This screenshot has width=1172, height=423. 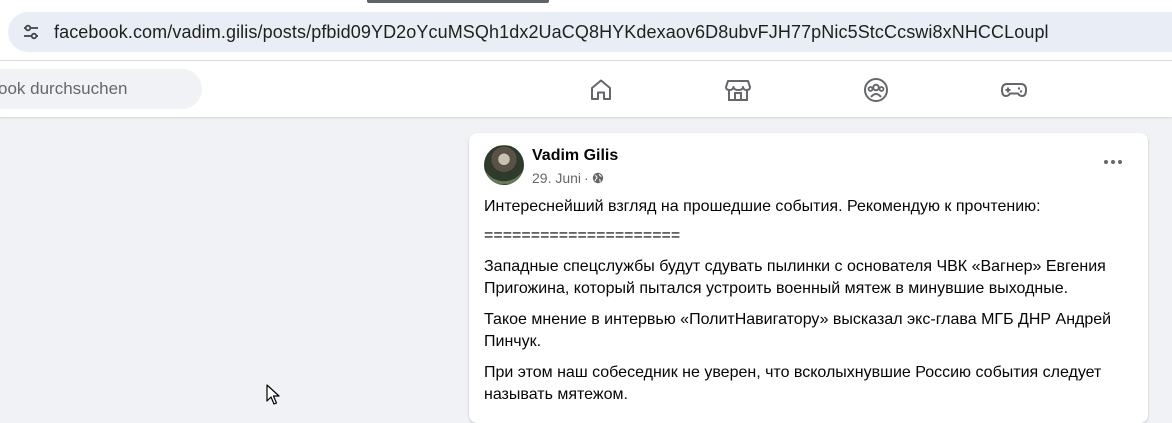 I want to click on home-icon, so click(x=601, y=90).